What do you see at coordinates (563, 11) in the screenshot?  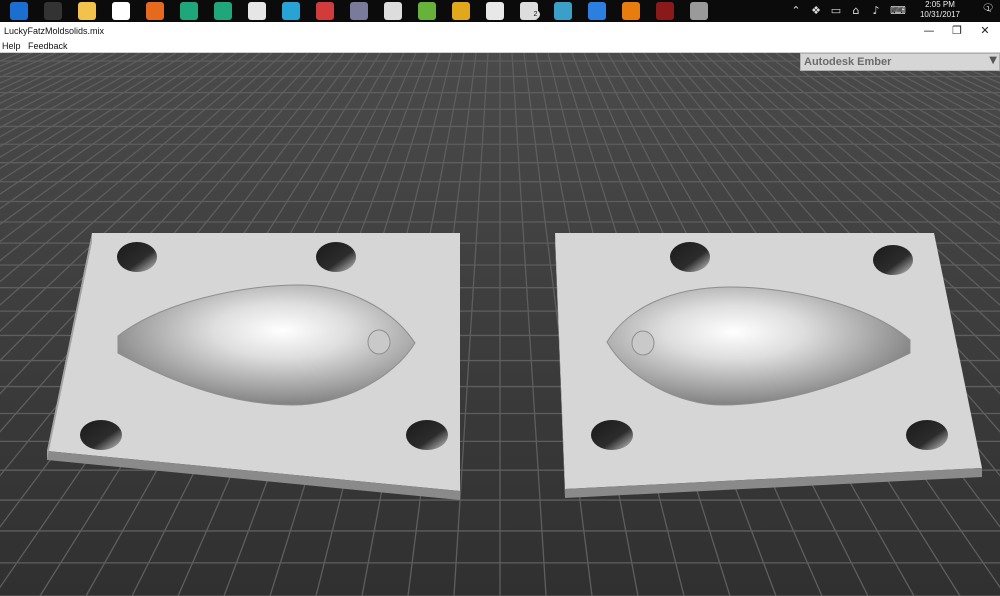 I see `s-app-icon` at bounding box center [563, 11].